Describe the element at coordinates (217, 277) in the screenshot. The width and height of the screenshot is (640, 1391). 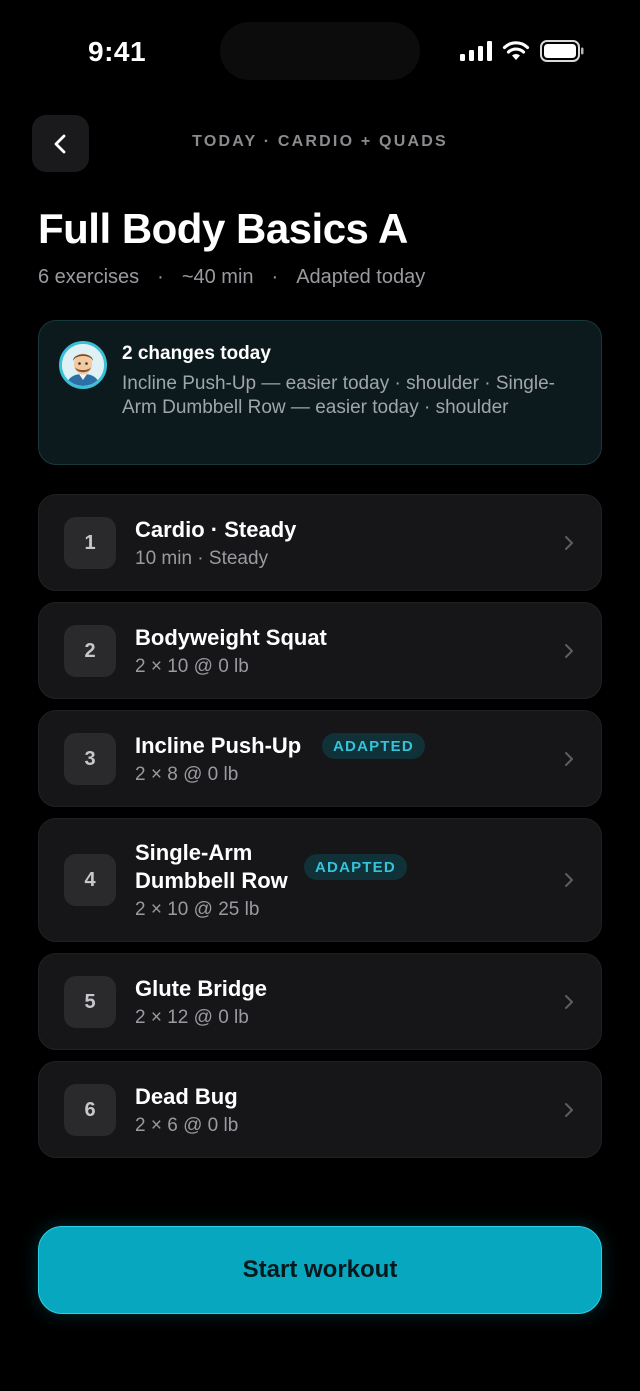
I see `duration: ~40 min` at that location.